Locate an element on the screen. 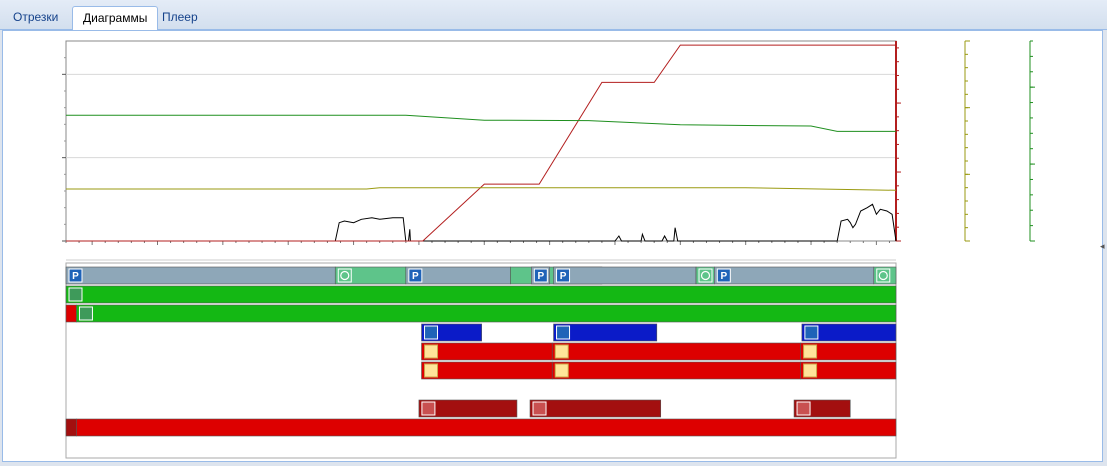 This screenshot has height=466, width=1107. power-plug-icon is located at coordinates (75, 294).